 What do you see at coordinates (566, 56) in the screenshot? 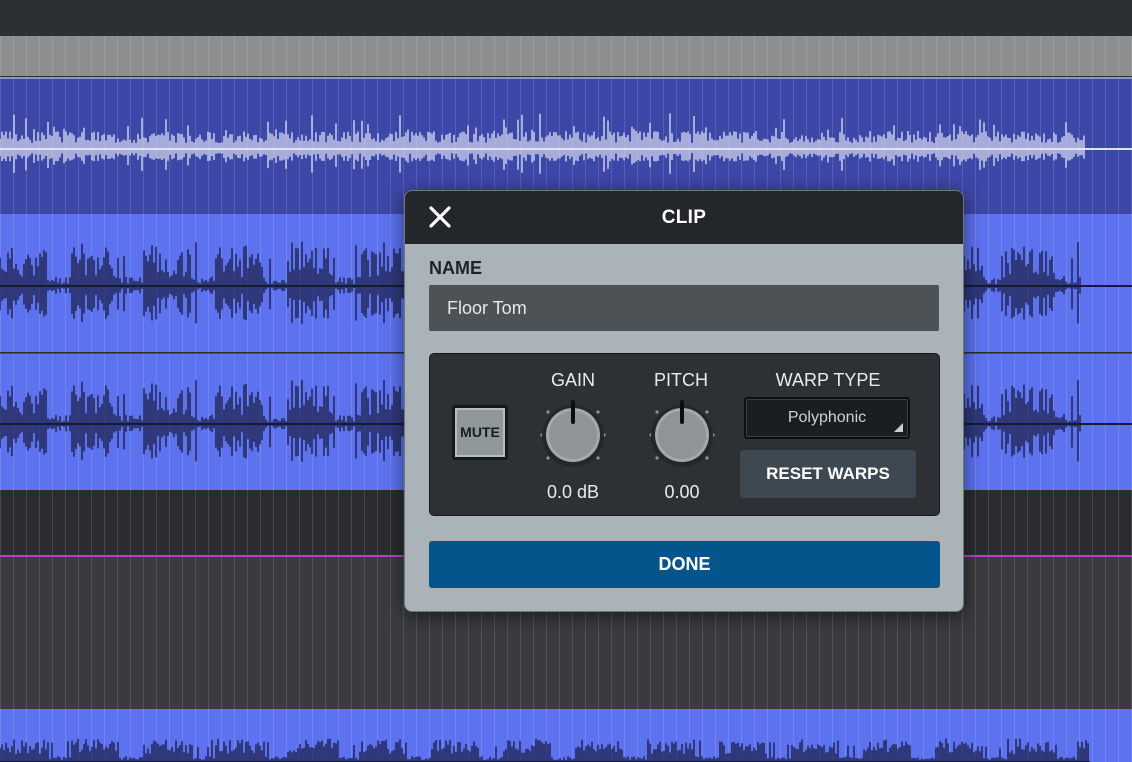
I see `timeline-ruler` at bounding box center [566, 56].